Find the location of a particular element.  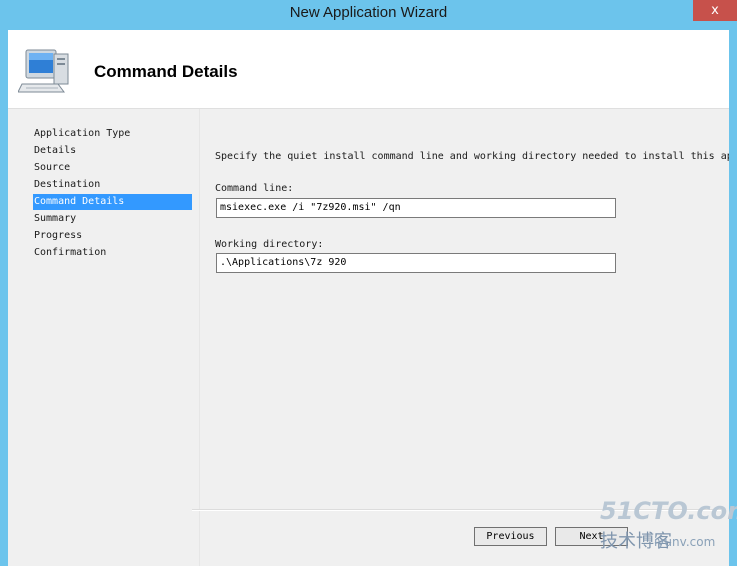

page-title: Command Details is located at coordinates (166, 71).